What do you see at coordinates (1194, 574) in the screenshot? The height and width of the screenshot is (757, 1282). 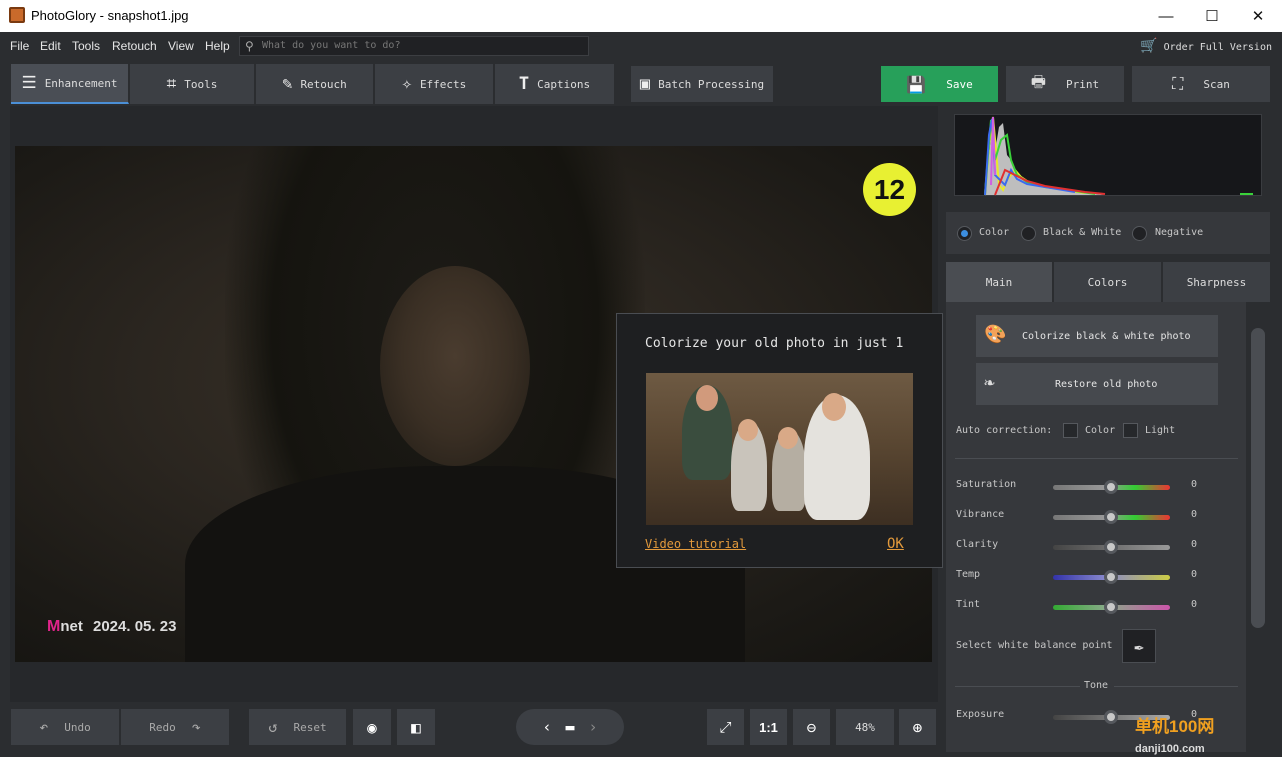 I see `temp-value: 0` at bounding box center [1194, 574].